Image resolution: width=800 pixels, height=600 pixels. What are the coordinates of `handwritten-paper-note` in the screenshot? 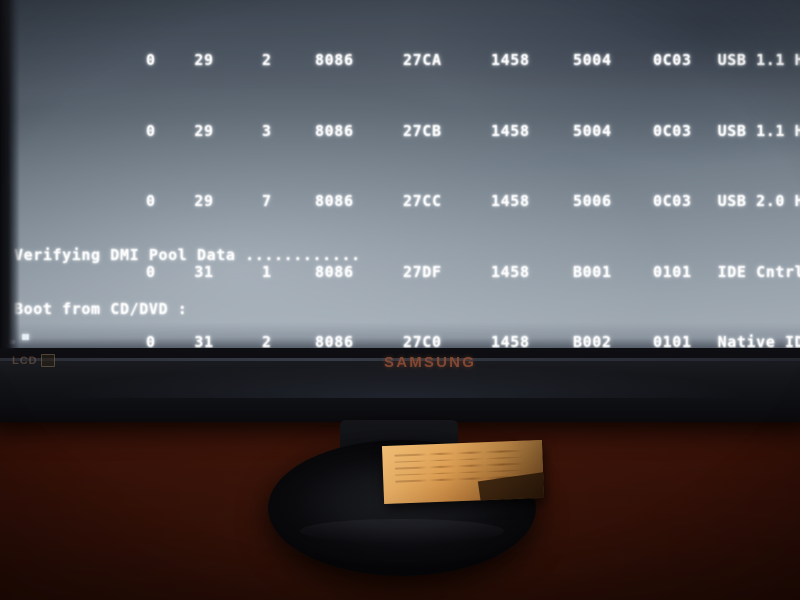 It's located at (463, 472).